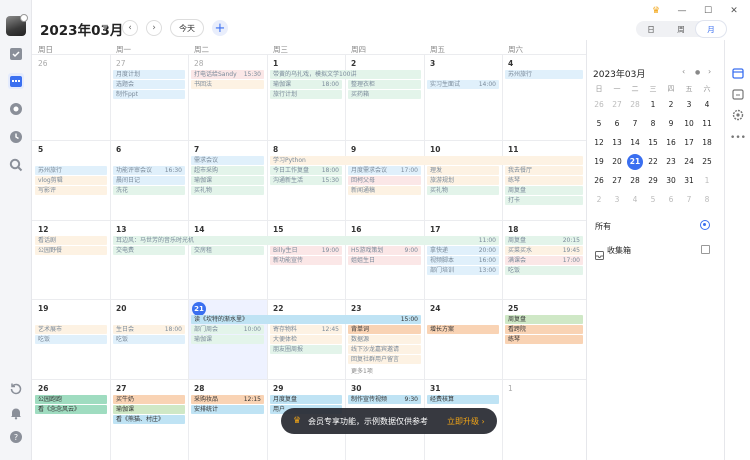 The height and width of the screenshot is (460, 750). Describe the element at coordinates (149, 74) in the screenshot. I see `event-chip: 月度计划` at that location.